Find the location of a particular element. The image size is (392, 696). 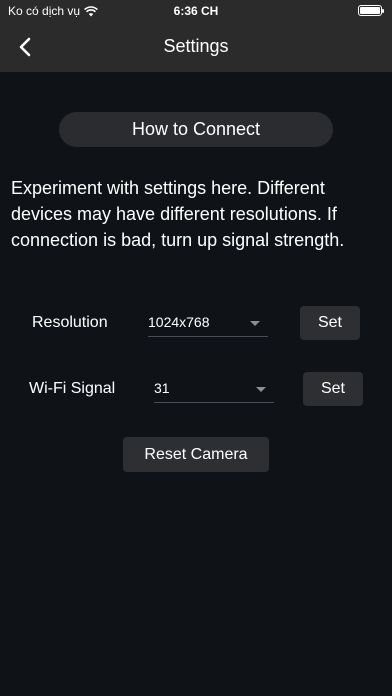

chevron-left-icon is located at coordinates (25, 47).